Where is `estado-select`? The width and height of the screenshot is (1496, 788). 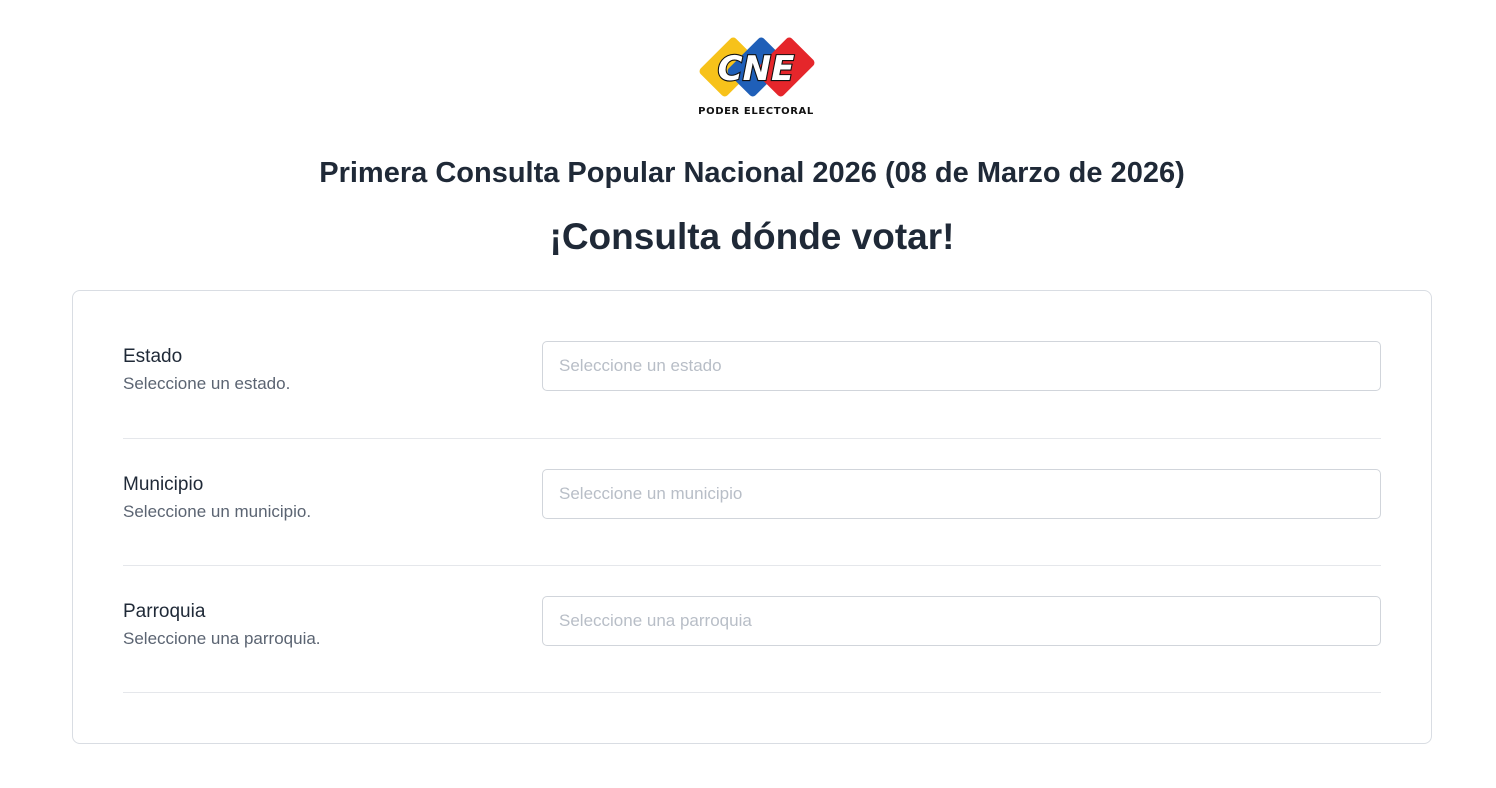
estado-select is located at coordinates (961, 366).